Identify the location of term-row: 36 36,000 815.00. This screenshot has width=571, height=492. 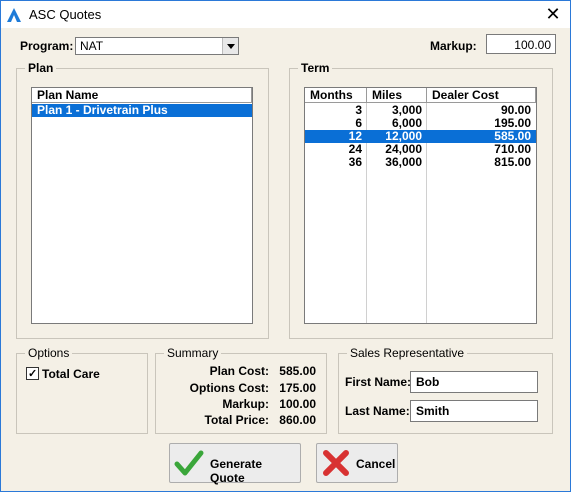
(420, 162).